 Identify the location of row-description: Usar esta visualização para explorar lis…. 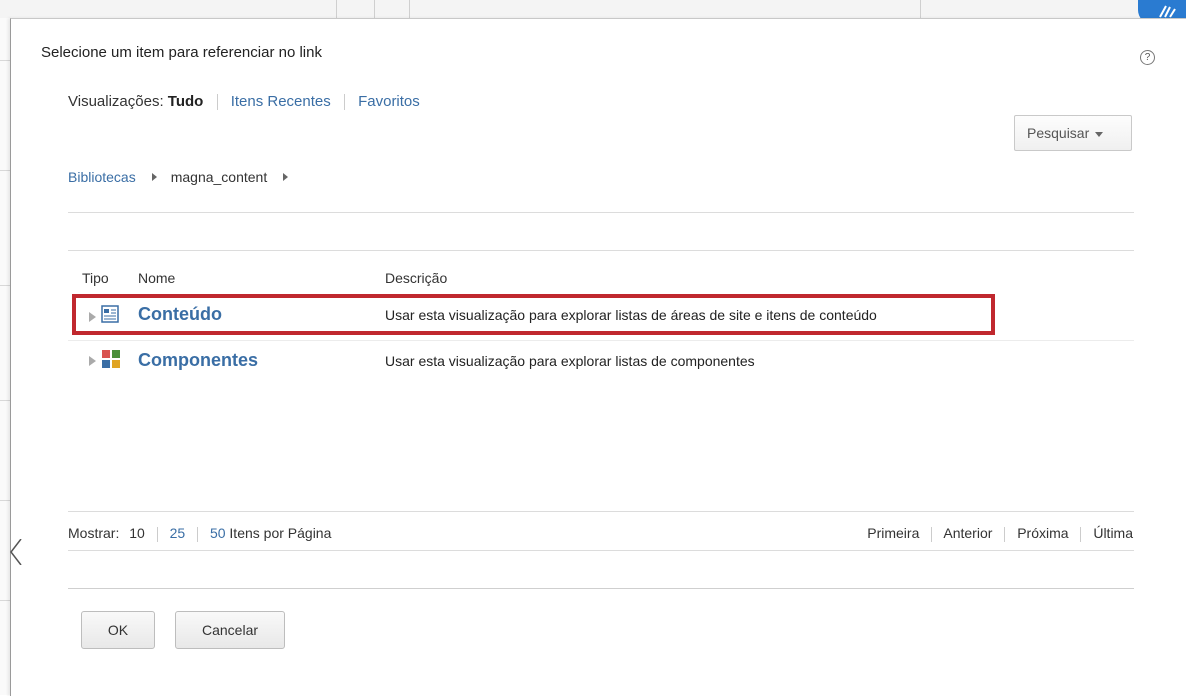
(570, 361).